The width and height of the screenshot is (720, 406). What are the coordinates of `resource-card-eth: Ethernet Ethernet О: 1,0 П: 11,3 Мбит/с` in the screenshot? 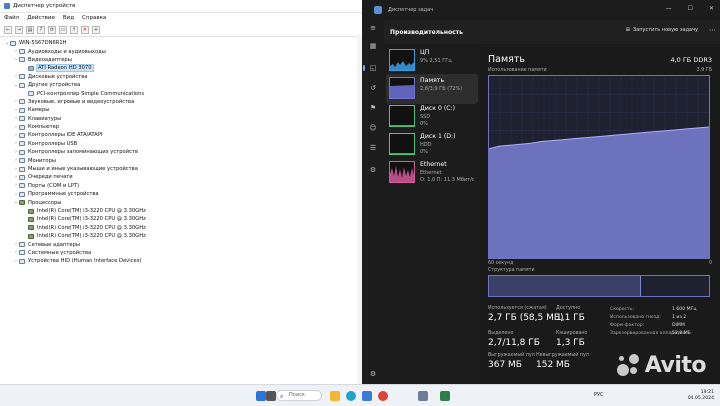 It's located at (432, 173).